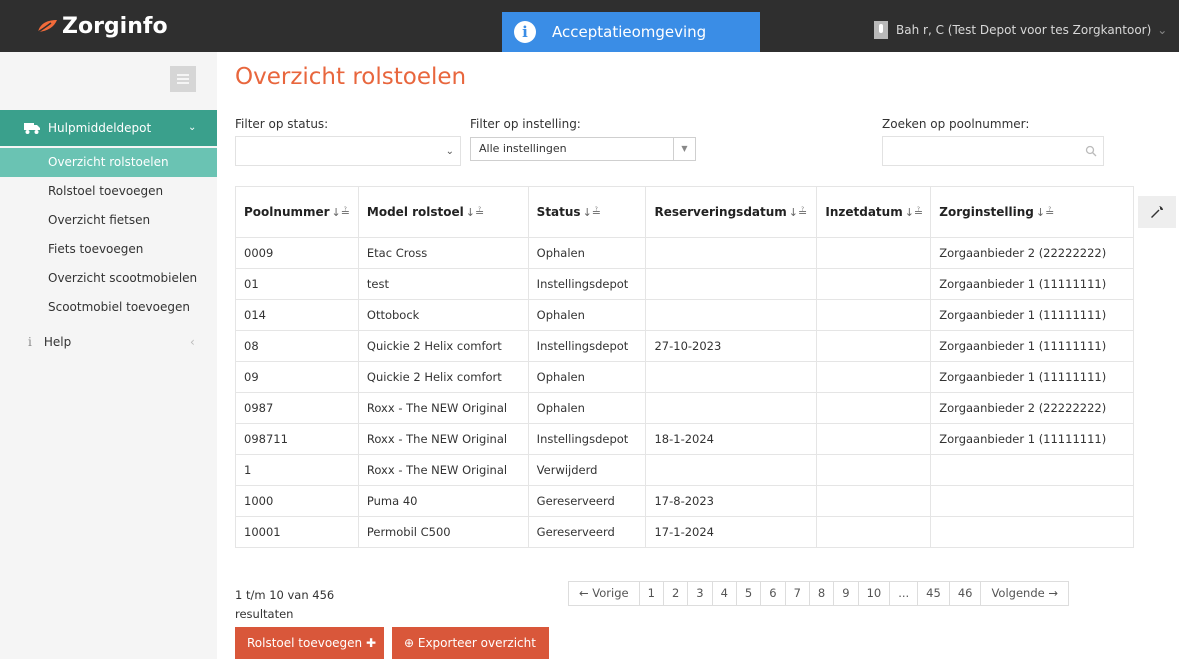  I want to click on column-header-status: Status ↓≟, so click(587, 212).